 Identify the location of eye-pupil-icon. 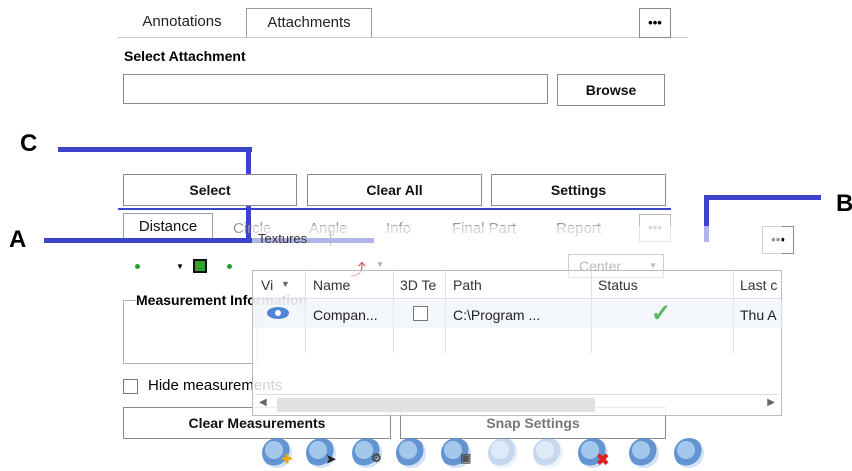
(278, 313).